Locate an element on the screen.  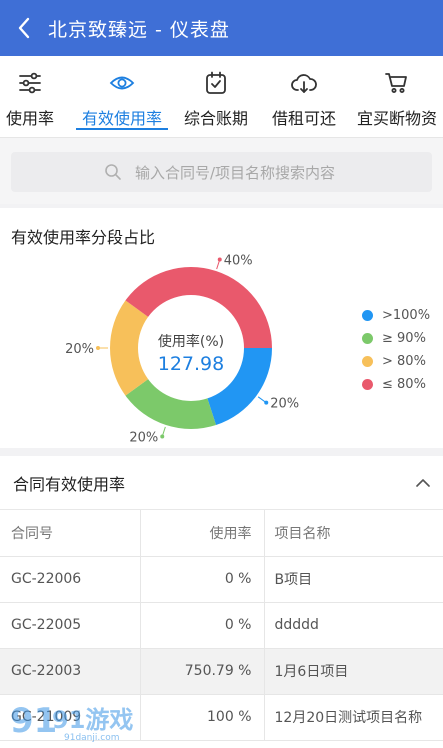
watermark-sub: 91danji.com is located at coordinates (91, 737).